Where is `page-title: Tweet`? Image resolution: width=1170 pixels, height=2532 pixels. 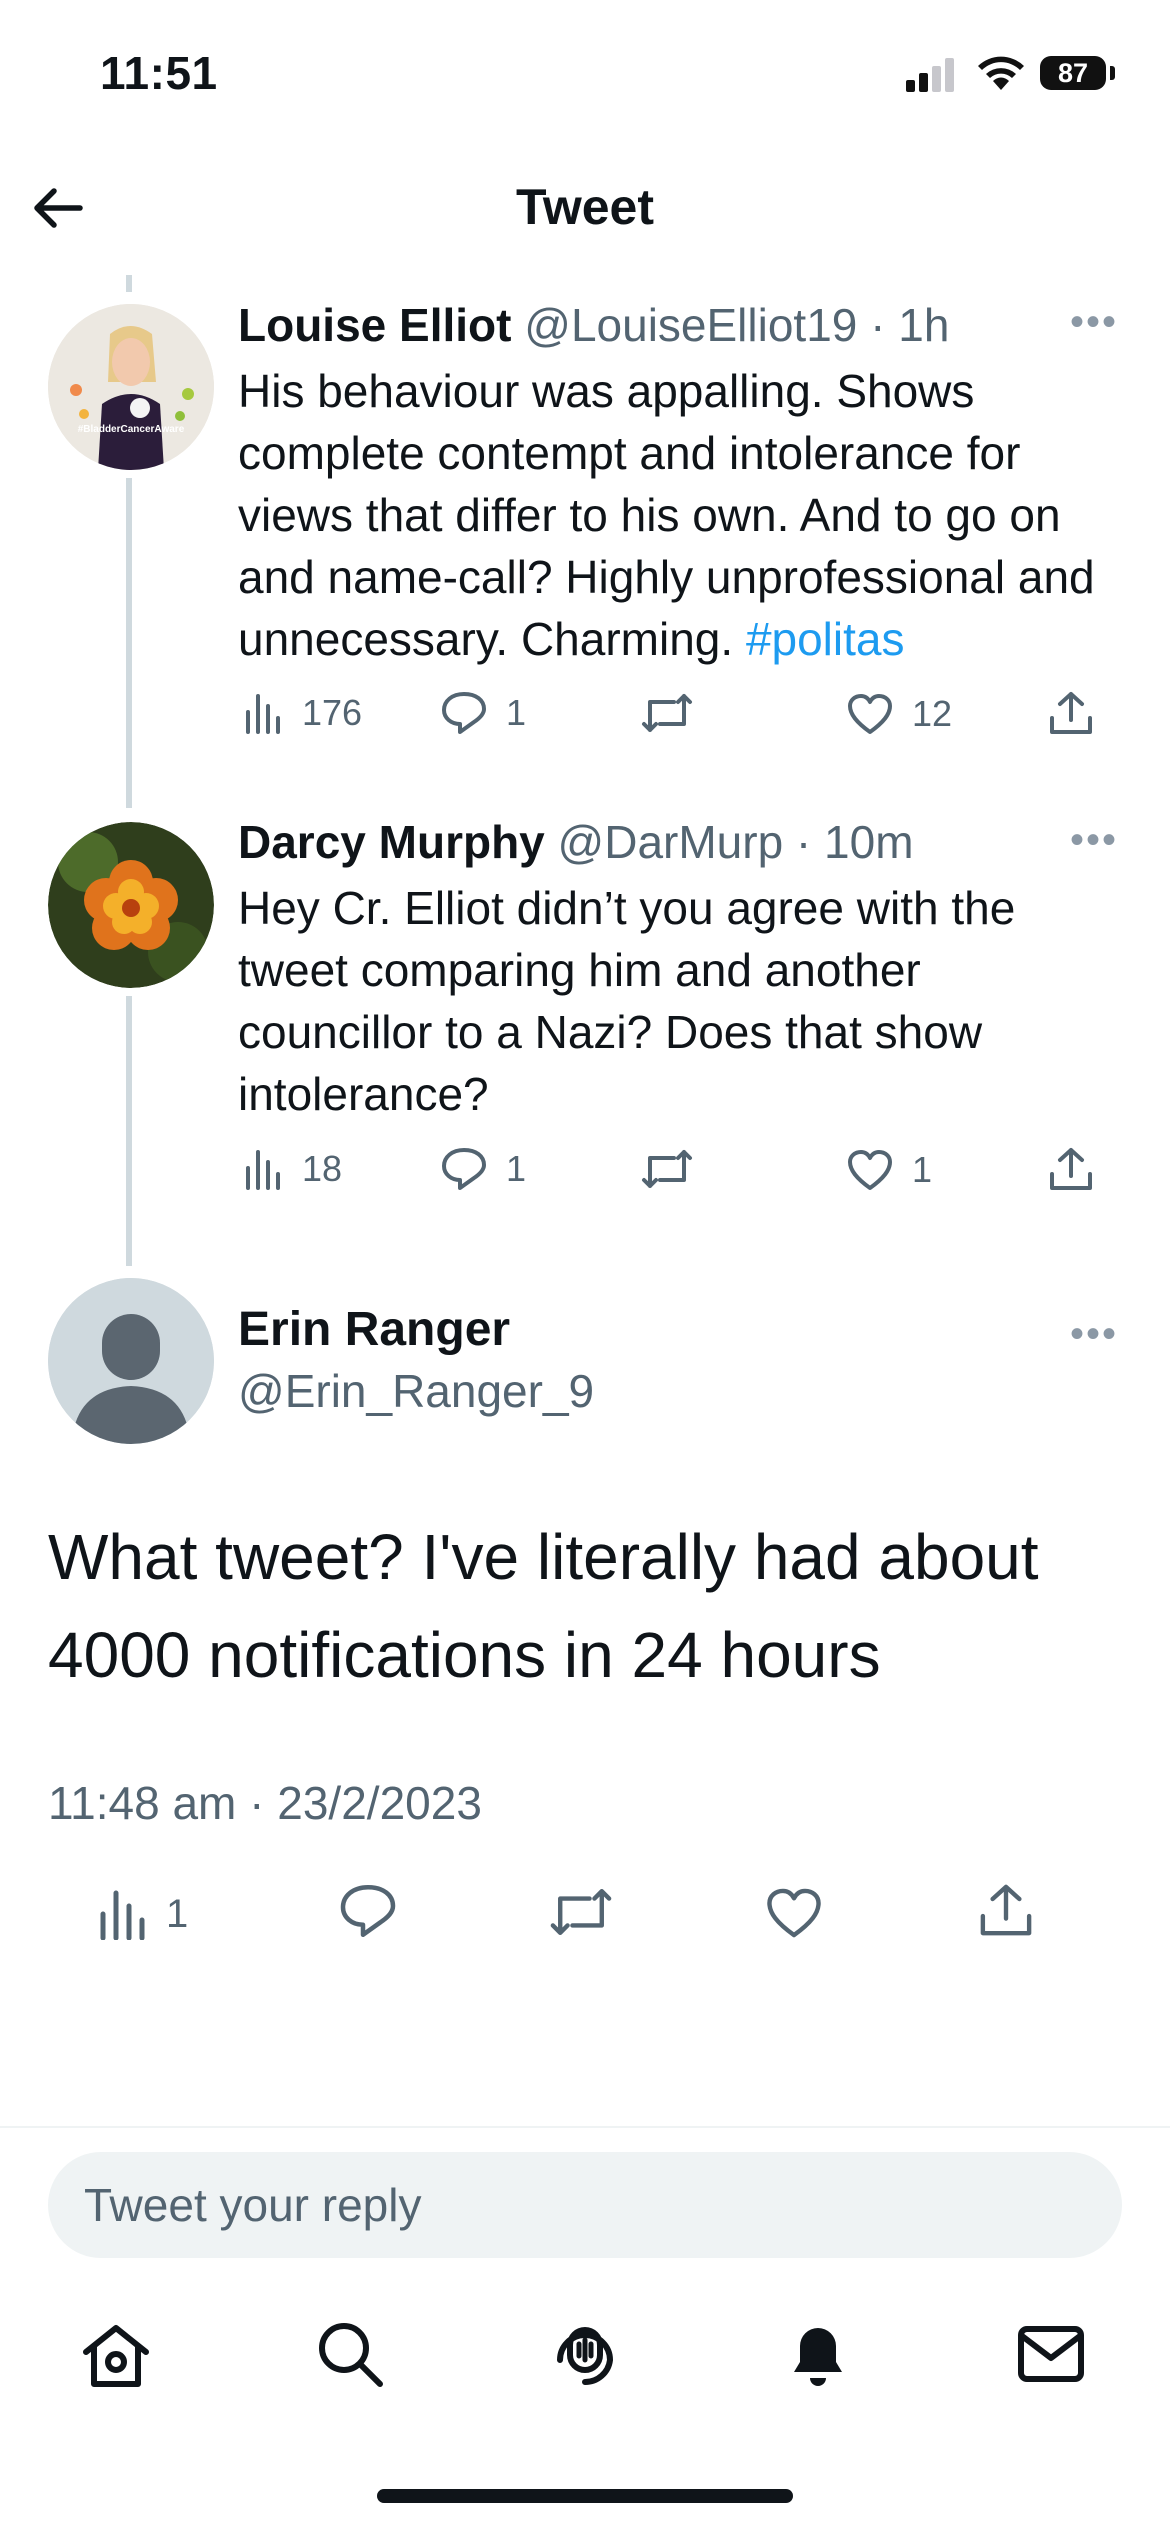 page-title: Tweet is located at coordinates (585, 207).